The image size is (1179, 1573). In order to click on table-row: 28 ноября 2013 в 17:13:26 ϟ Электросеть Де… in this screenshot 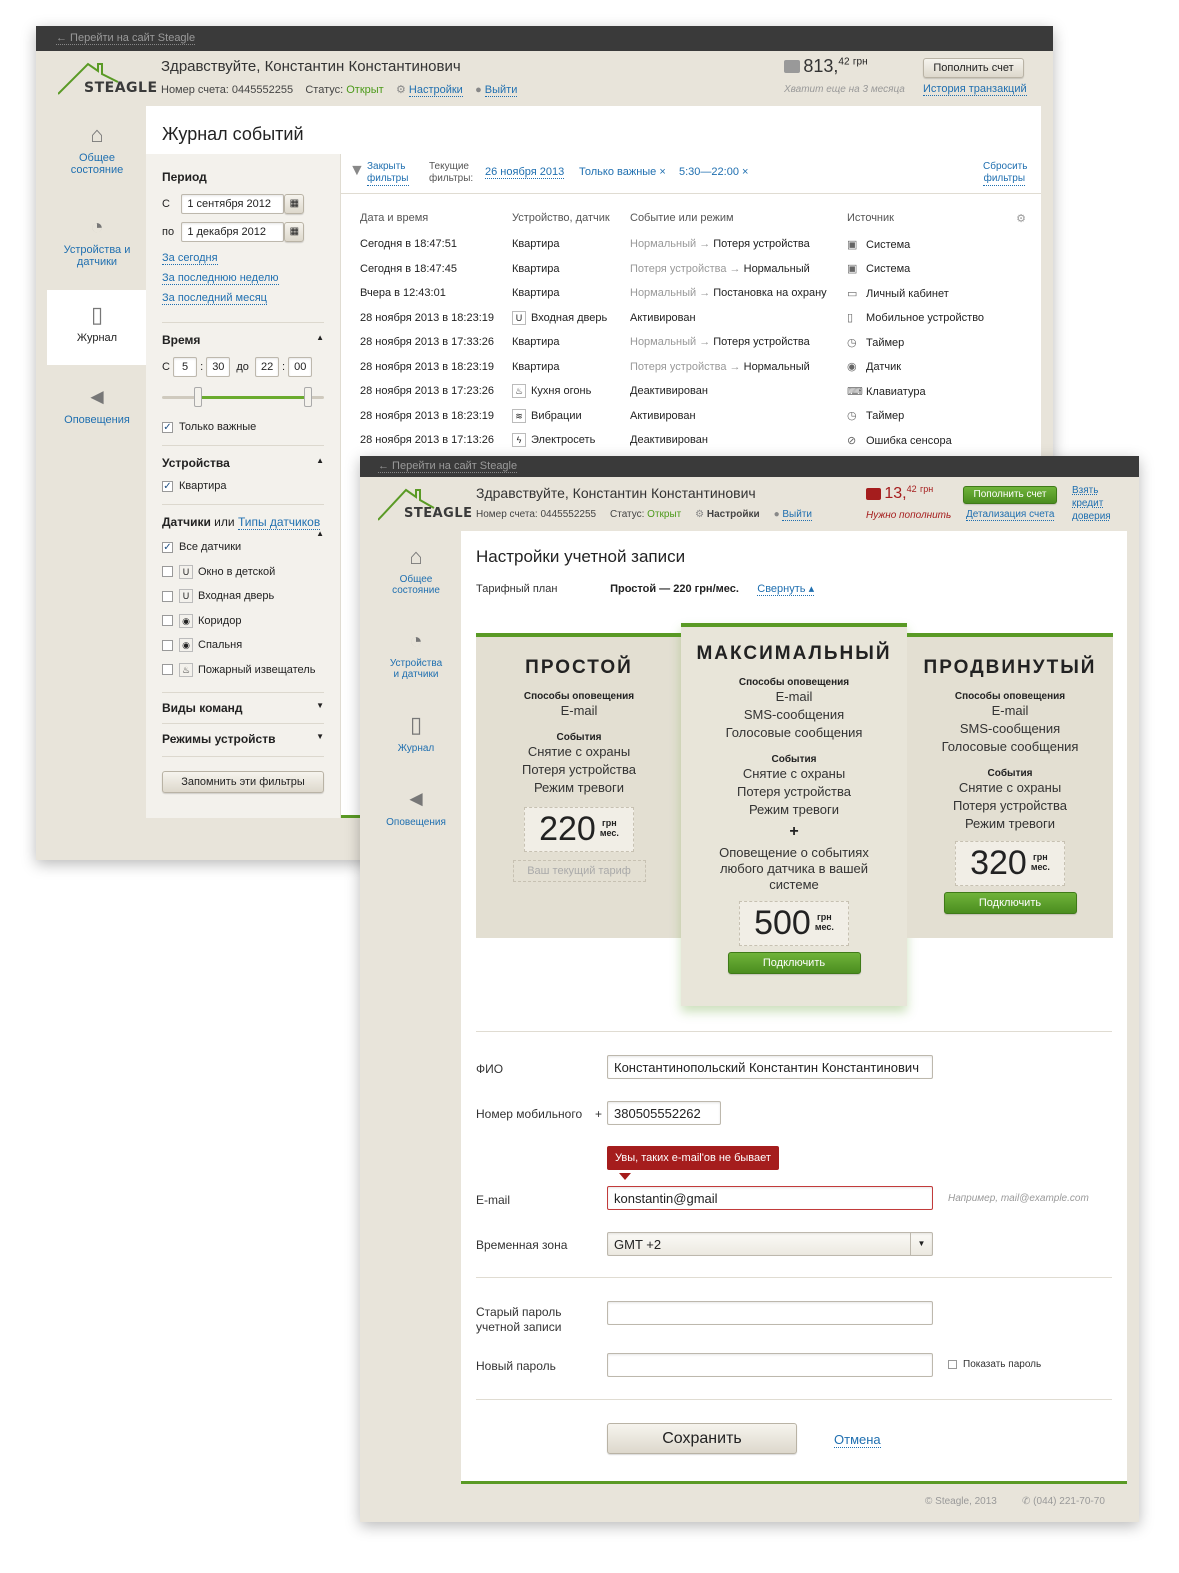, I will do `click(693, 440)`.